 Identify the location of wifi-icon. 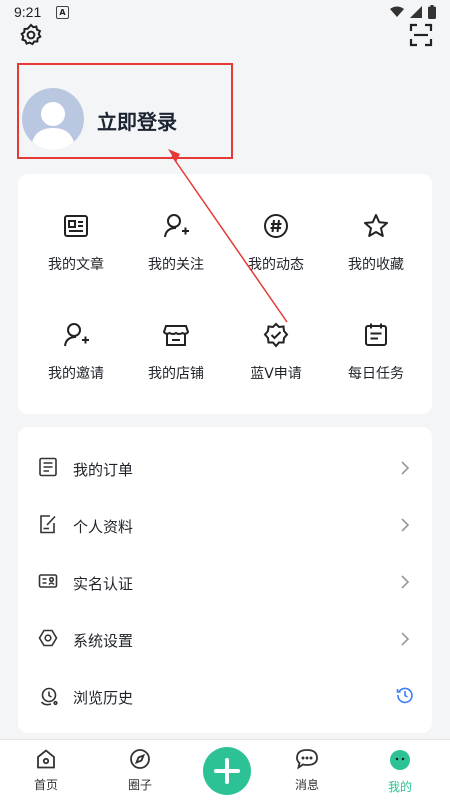
(397, 11).